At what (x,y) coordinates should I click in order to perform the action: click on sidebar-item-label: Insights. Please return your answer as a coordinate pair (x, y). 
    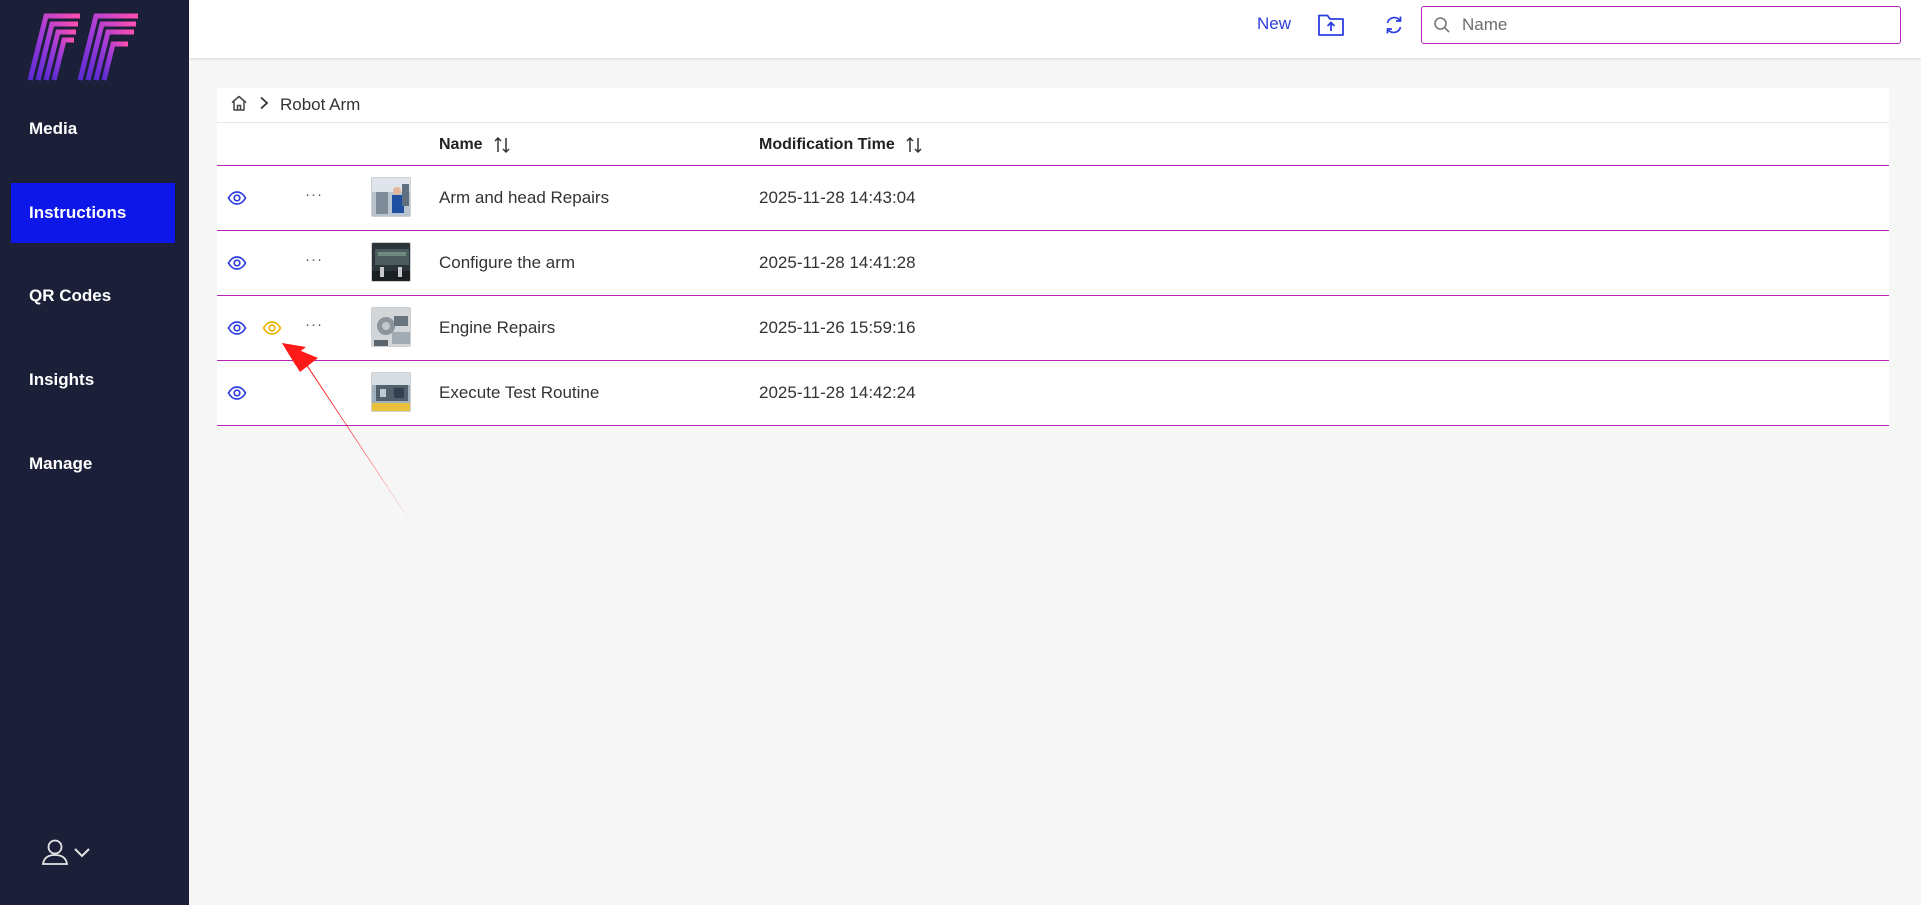
    Looking at the image, I should click on (62, 379).